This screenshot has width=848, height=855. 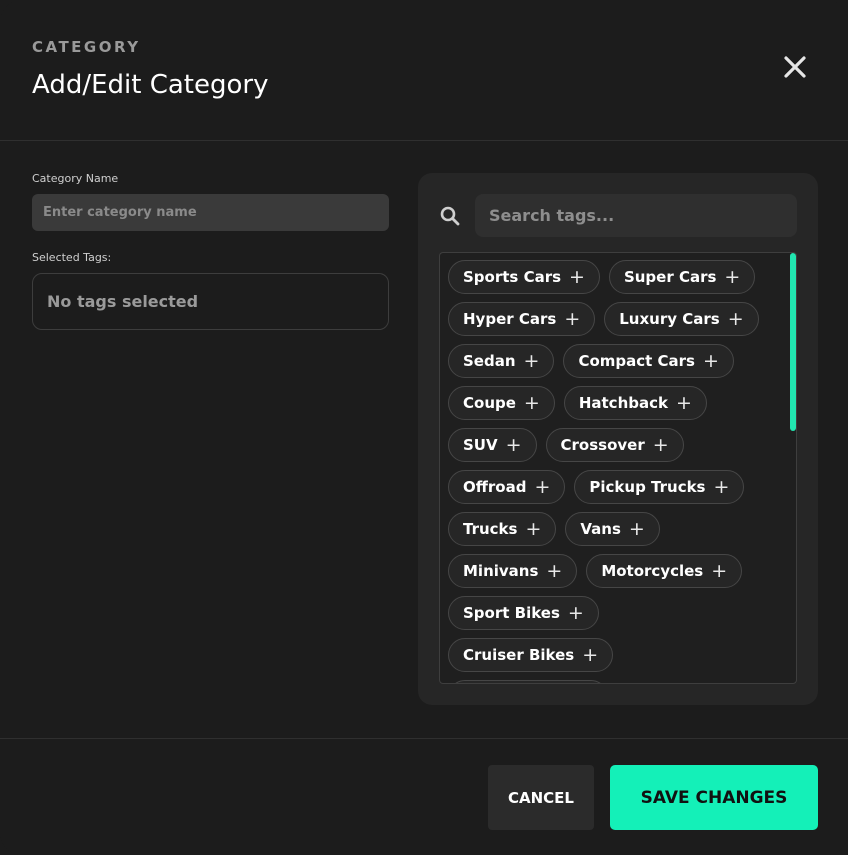 I want to click on modal-title: Add/Edit Category, so click(x=150, y=85).